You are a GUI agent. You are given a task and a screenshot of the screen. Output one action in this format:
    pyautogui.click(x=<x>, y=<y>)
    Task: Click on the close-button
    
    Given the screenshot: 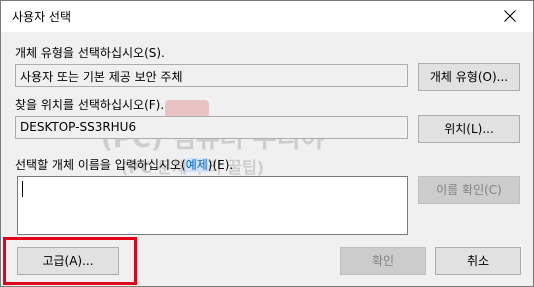 What is the action you would take?
    pyautogui.click(x=510, y=16)
    